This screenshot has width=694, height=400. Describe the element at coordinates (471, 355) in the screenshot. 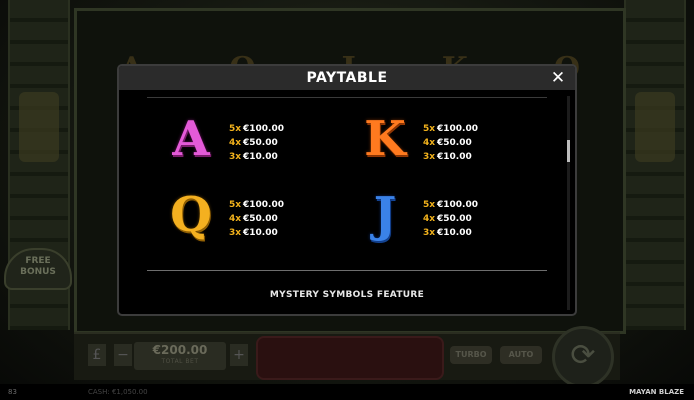

I see `turbo-button: TURBO` at that location.